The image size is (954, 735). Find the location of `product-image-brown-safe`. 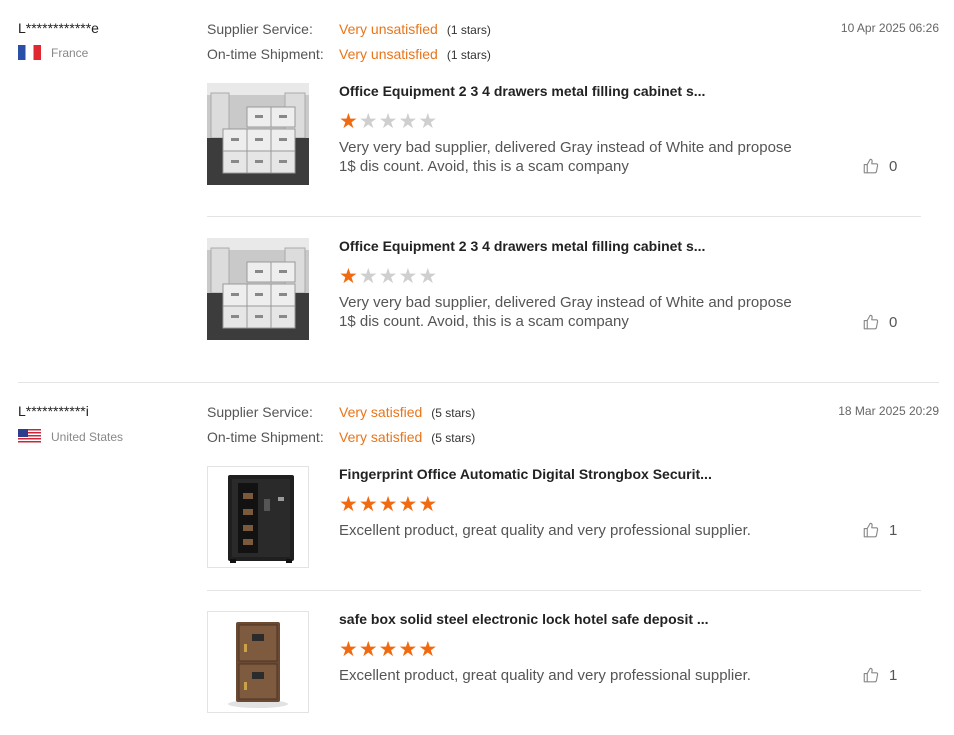

product-image-brown-safe is located at coordinates (258, 662).